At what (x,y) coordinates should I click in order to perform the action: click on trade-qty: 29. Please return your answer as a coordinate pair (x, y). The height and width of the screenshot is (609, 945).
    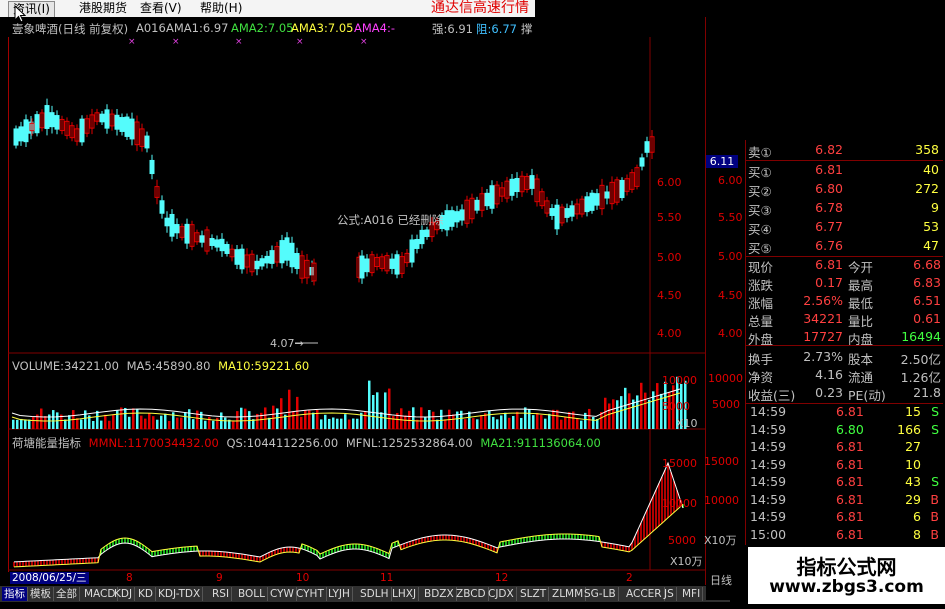
    Looking at the image, I should click on (913, 499).